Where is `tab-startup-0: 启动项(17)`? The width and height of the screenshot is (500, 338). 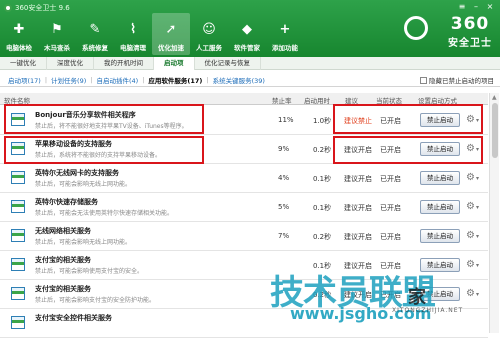
tab-startup-0: 启动项(17) is located at coordinates (24, 80).